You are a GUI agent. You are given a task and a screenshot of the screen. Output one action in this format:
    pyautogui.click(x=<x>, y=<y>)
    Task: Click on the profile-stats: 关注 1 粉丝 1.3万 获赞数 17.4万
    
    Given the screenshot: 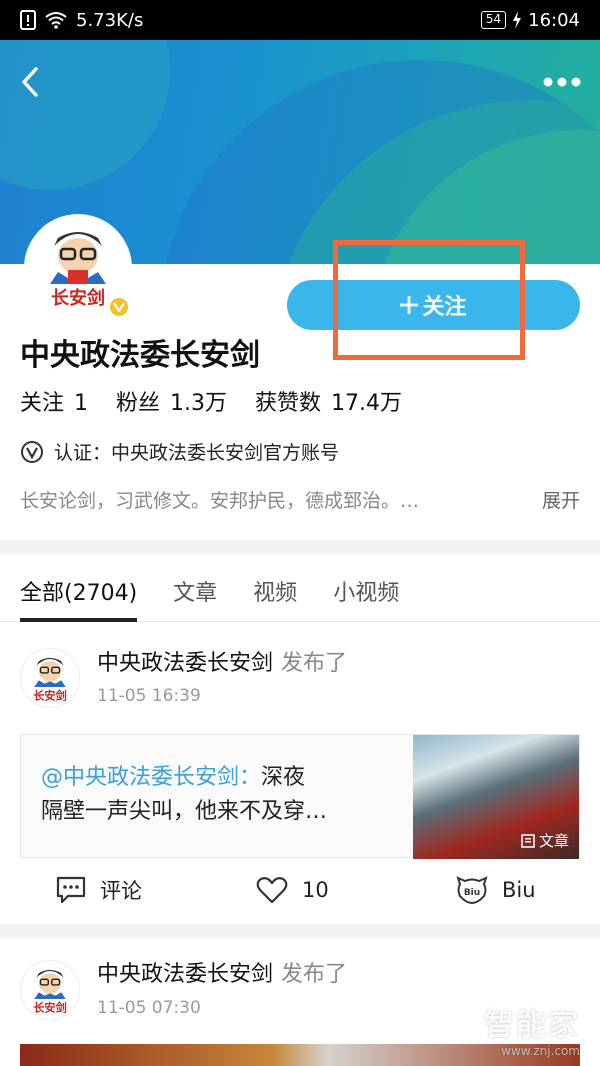 What is the action you would take?
    pyautogui.click(x=211, y=401)
    